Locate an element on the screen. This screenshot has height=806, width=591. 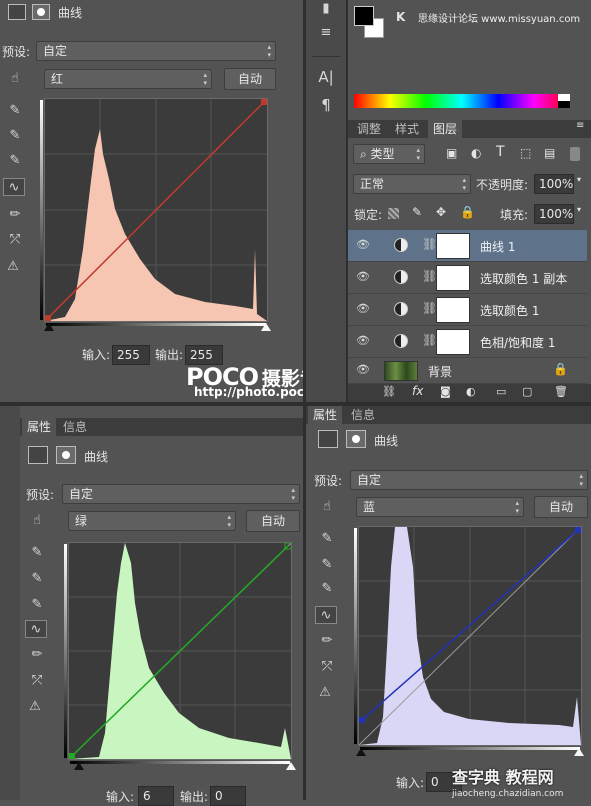
new-layer-icon: ▢ is located at coordinates (527, 391).